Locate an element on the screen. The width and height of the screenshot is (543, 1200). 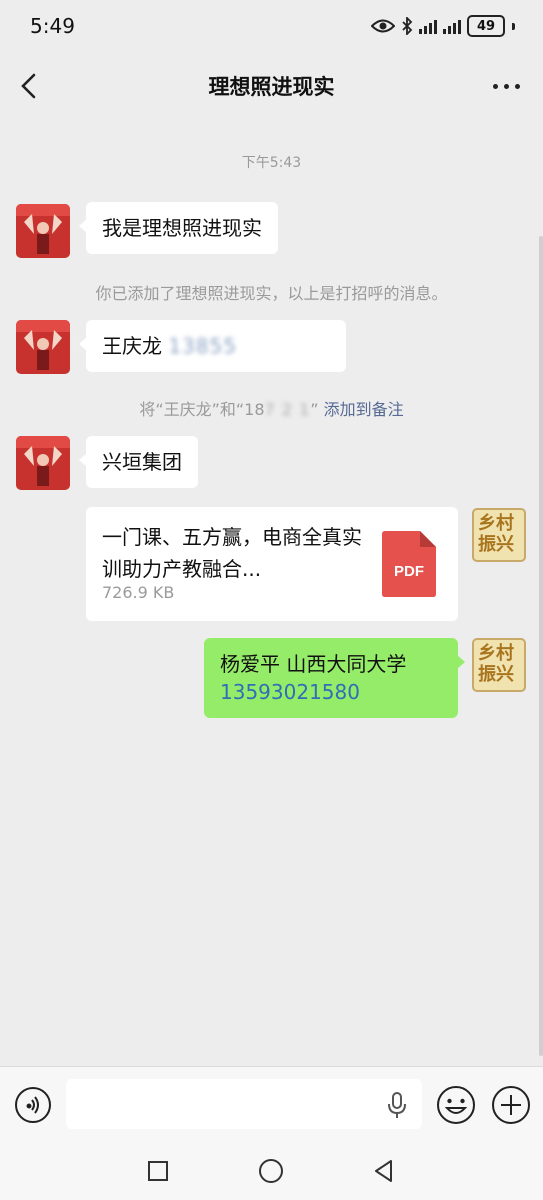
scrollbar is located at coordinates (541, 646).